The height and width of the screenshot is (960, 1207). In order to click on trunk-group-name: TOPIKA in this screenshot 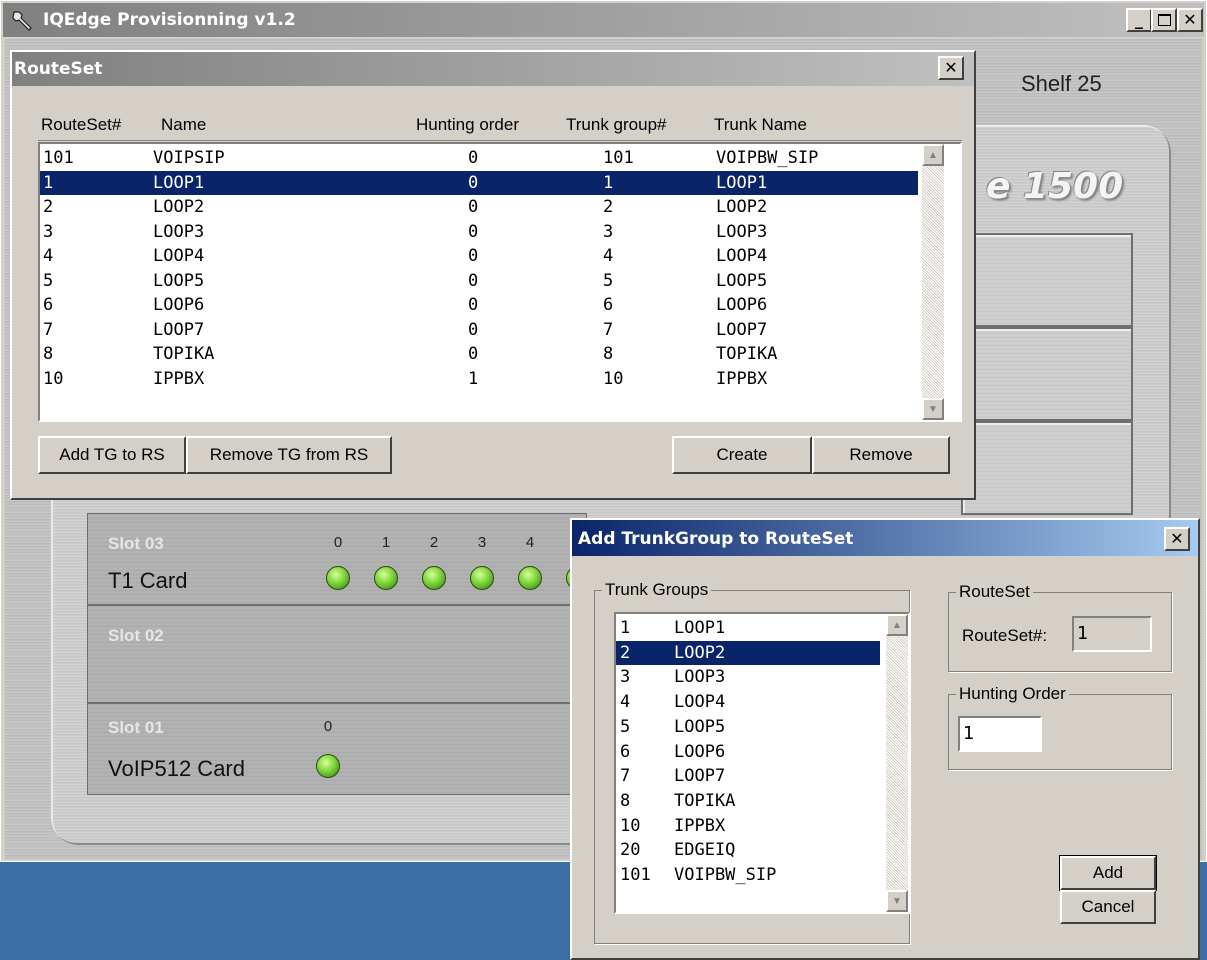, I will do `click(705, 800)`.